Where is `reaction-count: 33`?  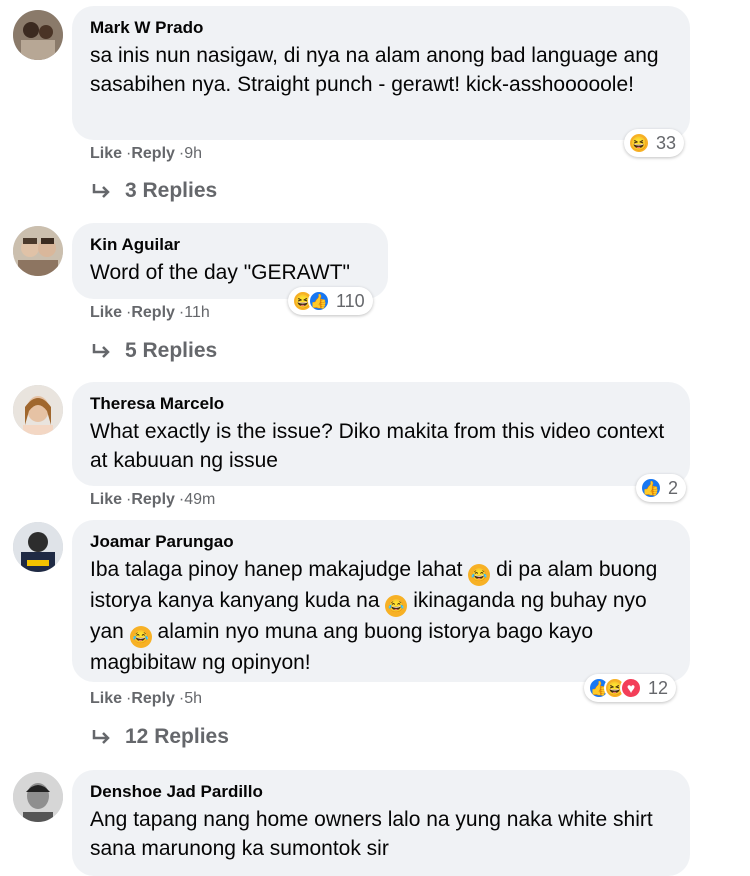 reaction-count: 33 is located at coordinates (666, 142).